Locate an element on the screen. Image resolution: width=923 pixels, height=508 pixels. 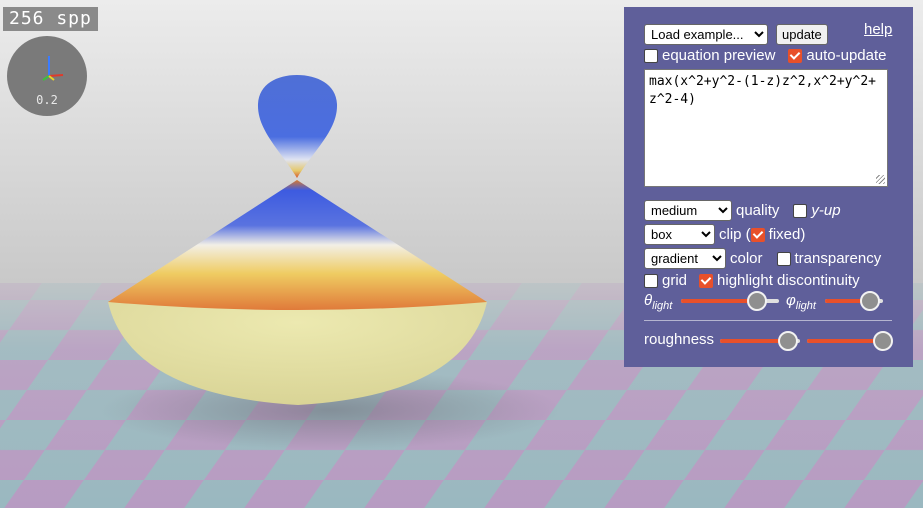
theta-light-slider is located at coordinates (730, 301).